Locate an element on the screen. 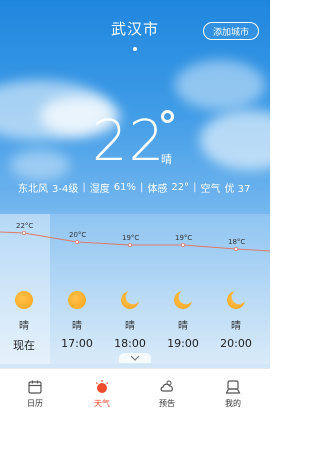 This screenshot has width=320, height=450. wind-value: 3-4级 is located at coordinates (65, 189).